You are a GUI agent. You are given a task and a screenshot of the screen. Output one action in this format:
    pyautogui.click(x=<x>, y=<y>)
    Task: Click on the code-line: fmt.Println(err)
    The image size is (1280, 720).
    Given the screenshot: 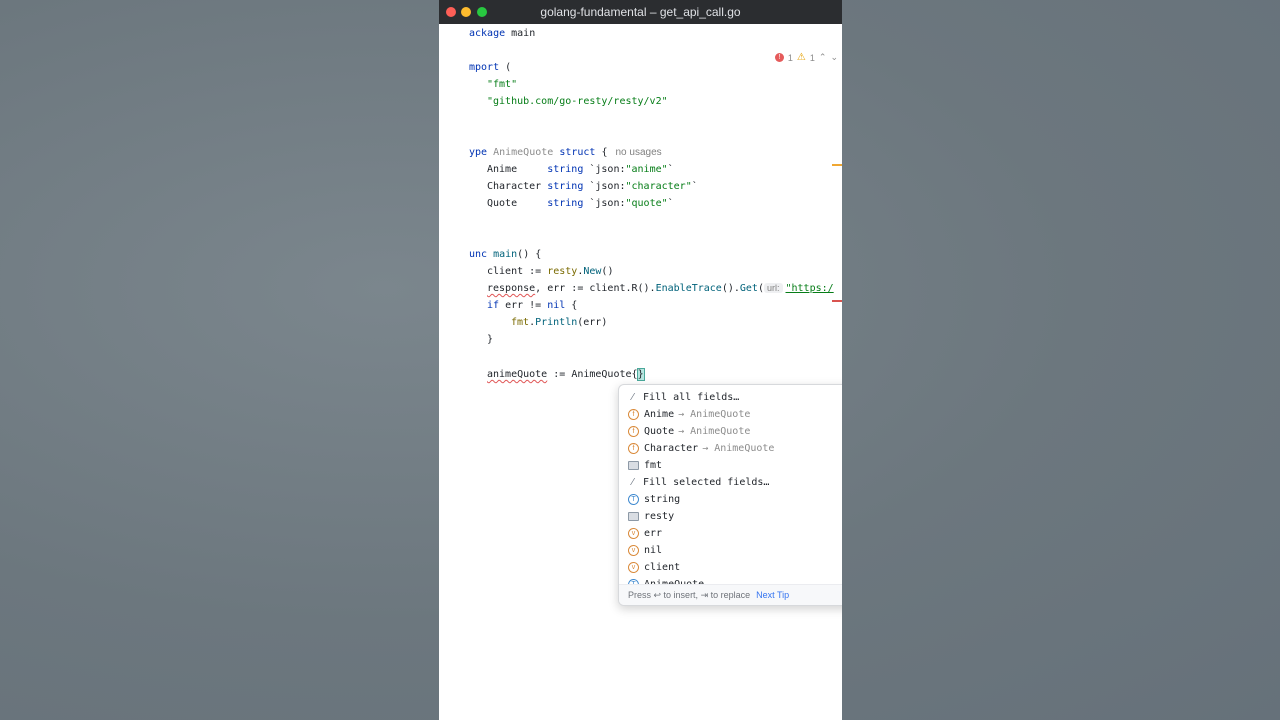 What is the action you would take?
    pyautogui.click(x=559, y=322)
    